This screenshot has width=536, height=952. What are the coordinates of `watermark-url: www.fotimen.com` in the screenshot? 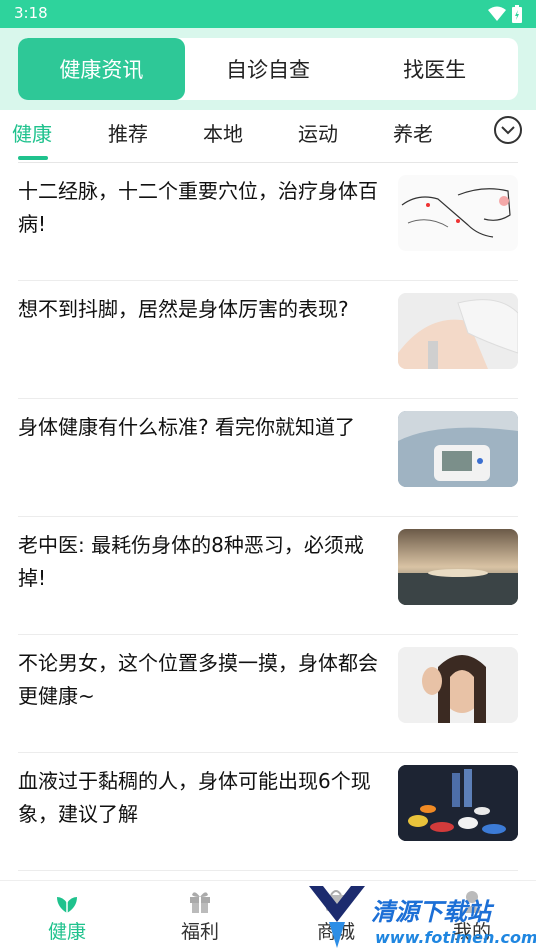 It's located at (455, 937).